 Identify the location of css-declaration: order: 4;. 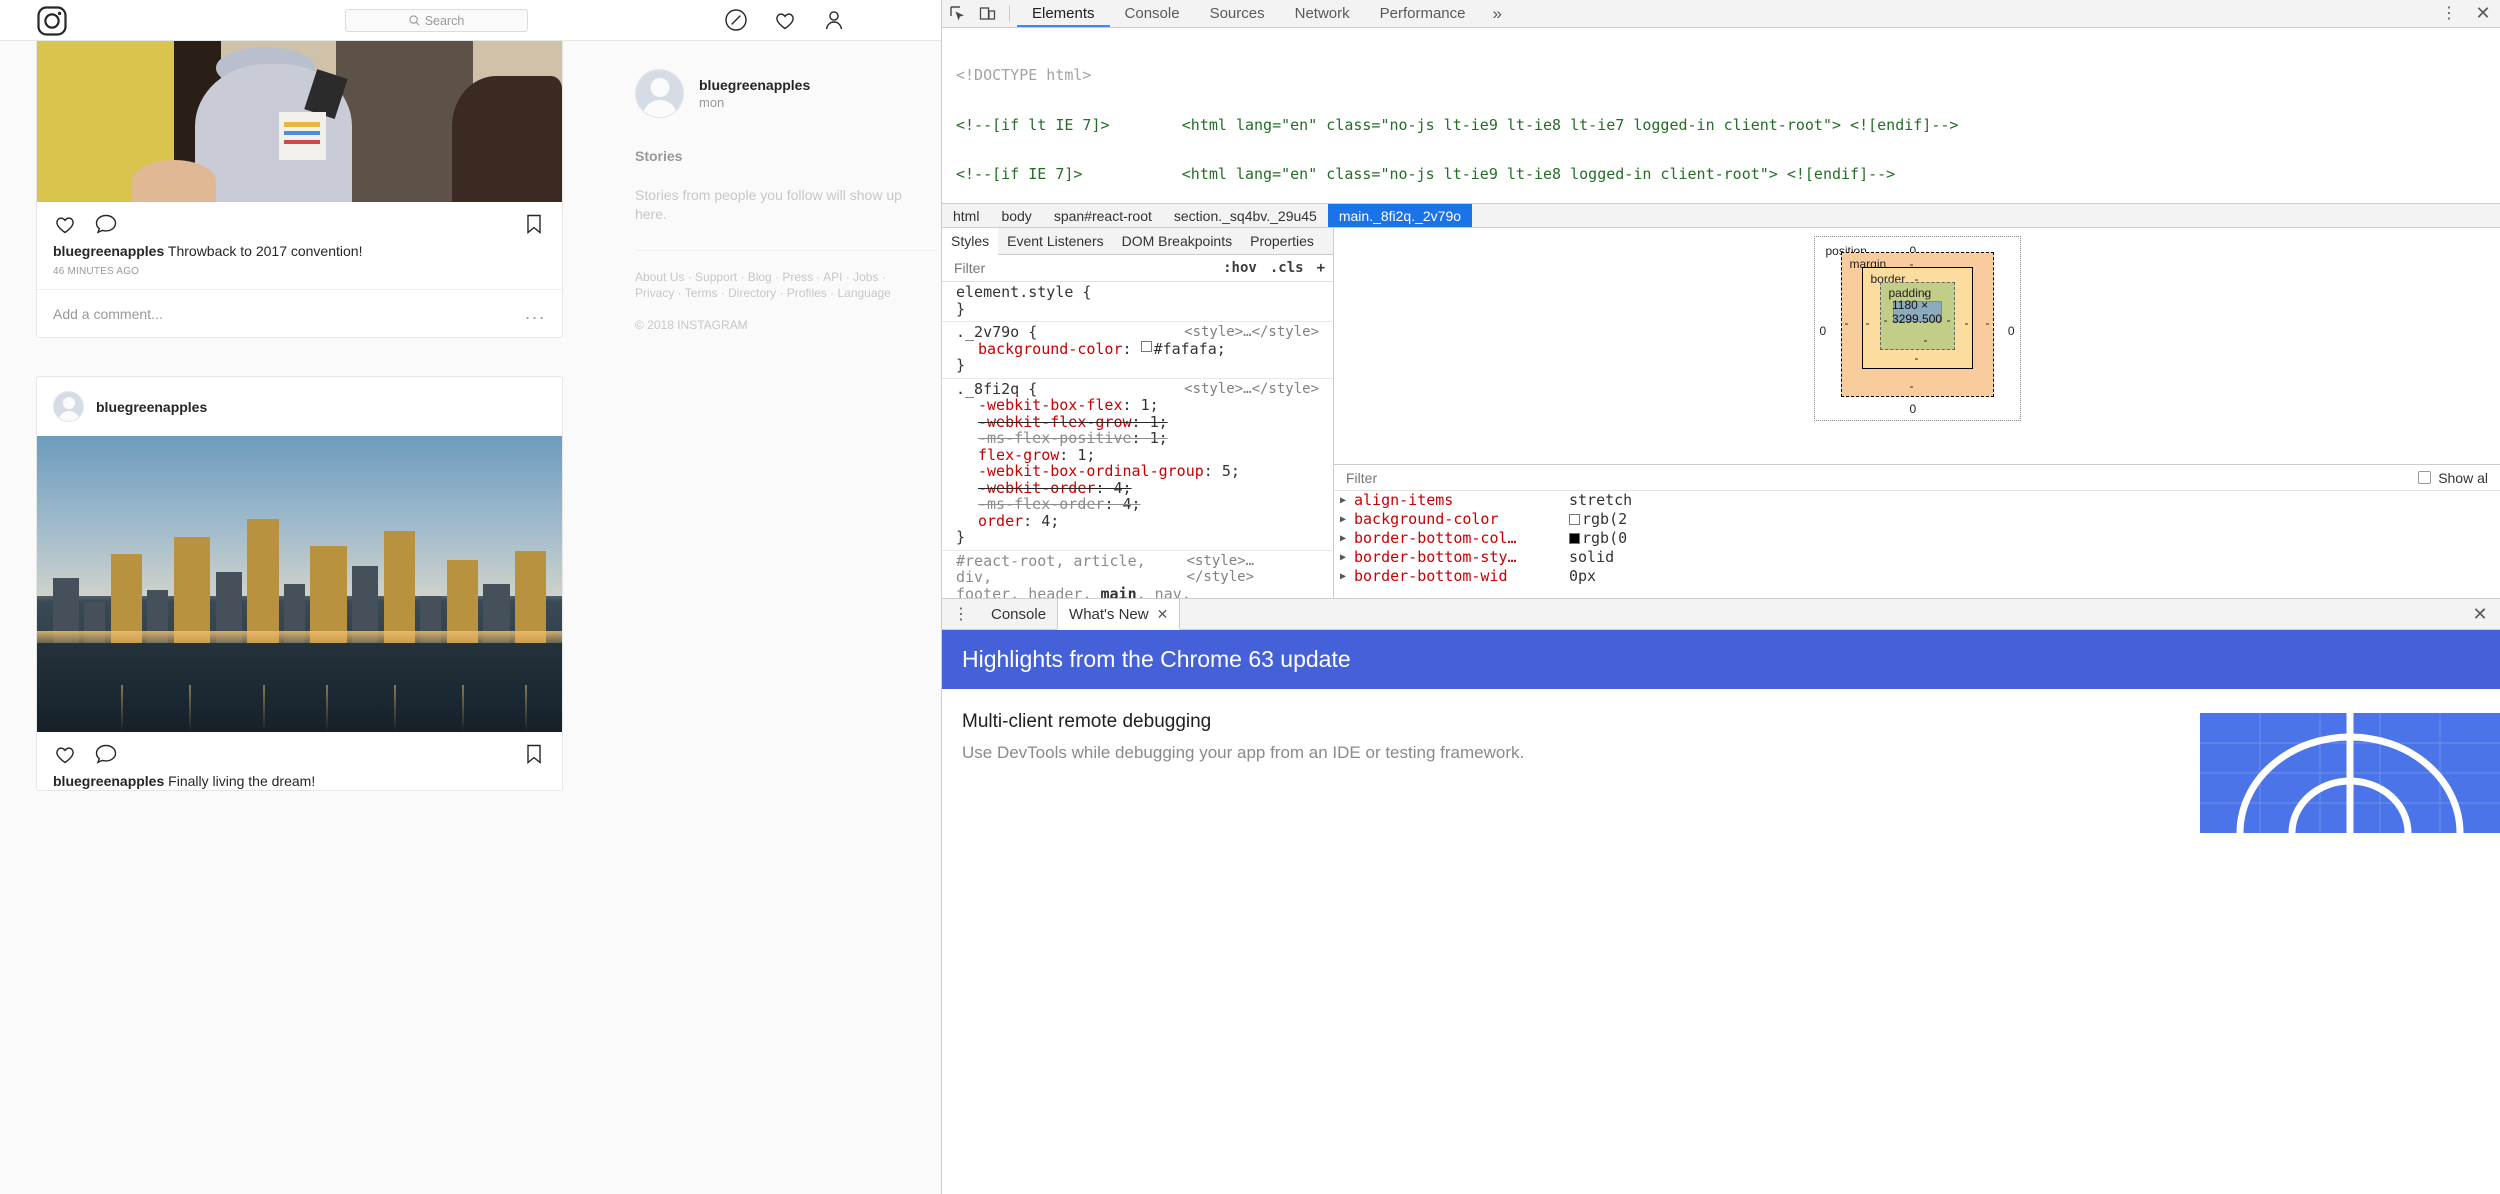
(1137, 521).